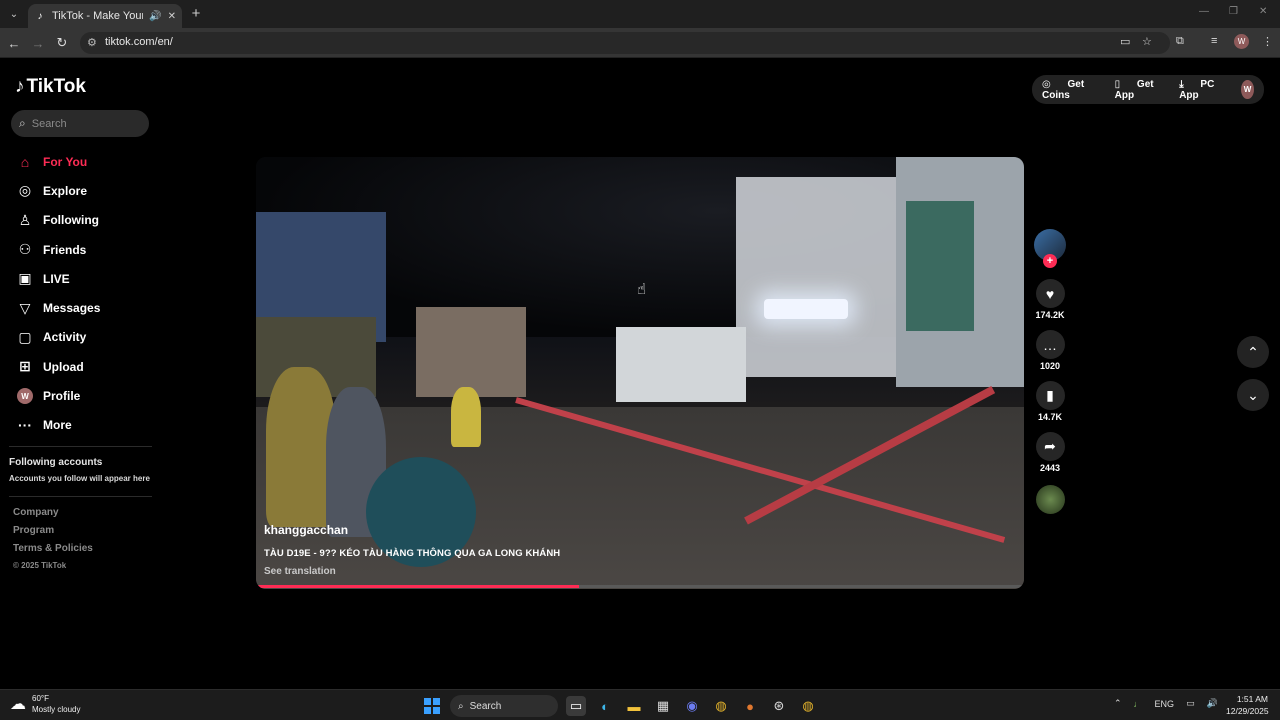  I want to click on following-accounts-title: Following accounts, so click(56, 462).